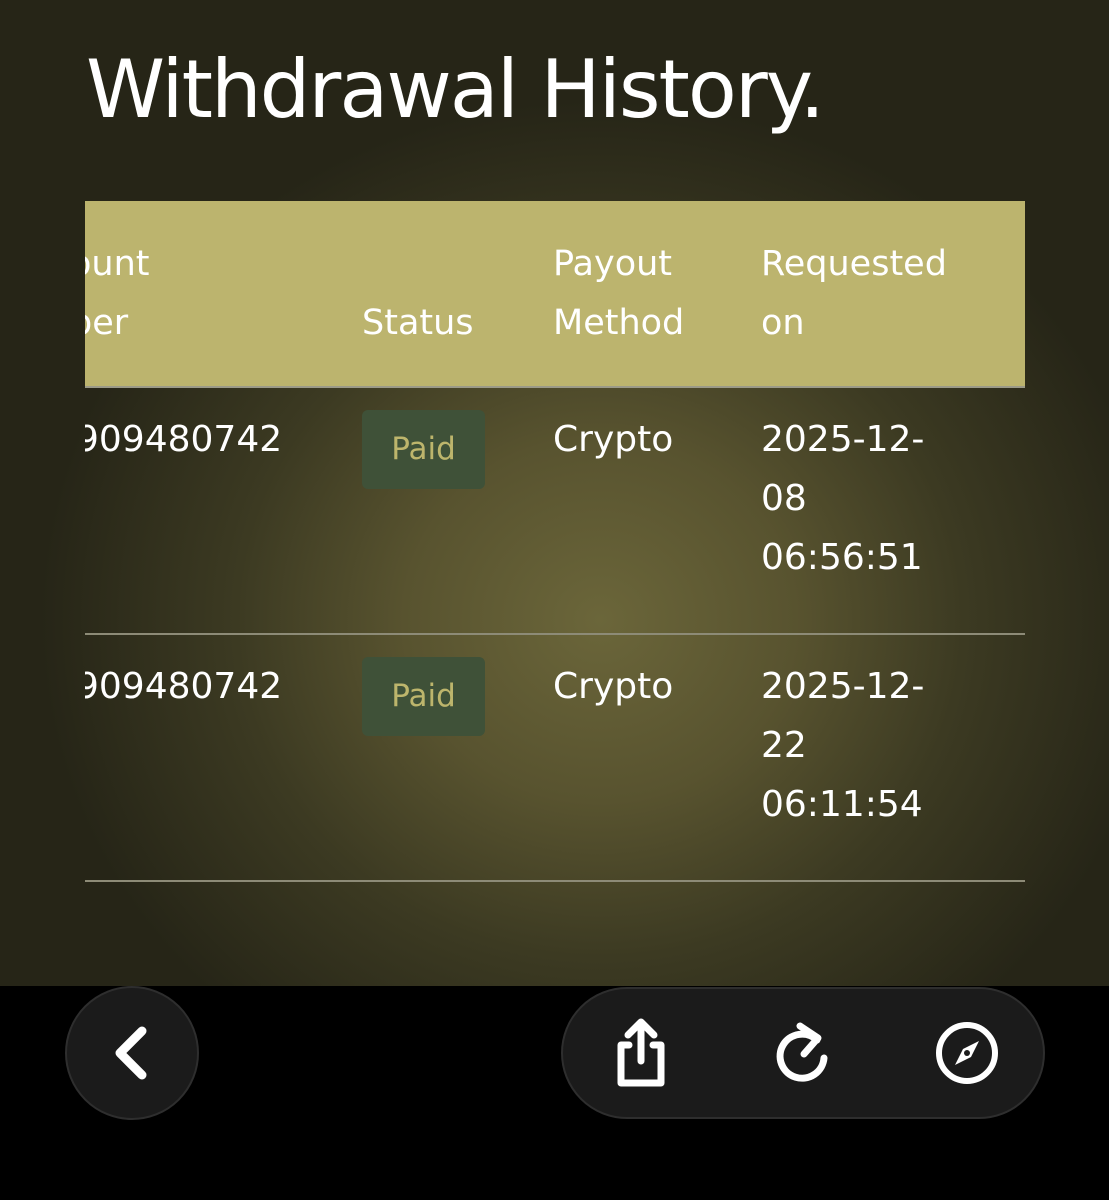 Image resolution: width=1109 pixels, height=1200 pixels. I want to click on header-payout-method: Payout Method, so click(643, 294).